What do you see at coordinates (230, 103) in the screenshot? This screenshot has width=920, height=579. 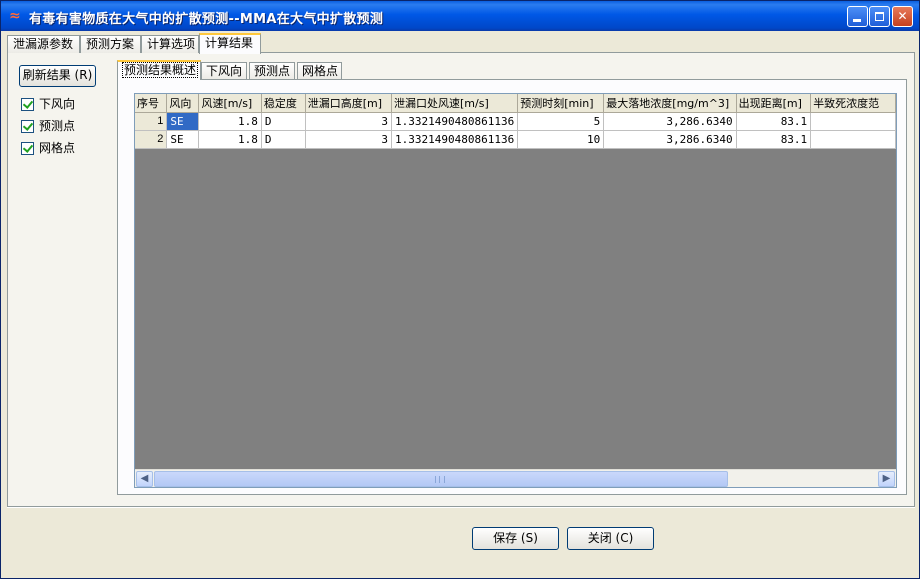 I see `column-header: 风速[m/s]` at bounding box center [230, 103].